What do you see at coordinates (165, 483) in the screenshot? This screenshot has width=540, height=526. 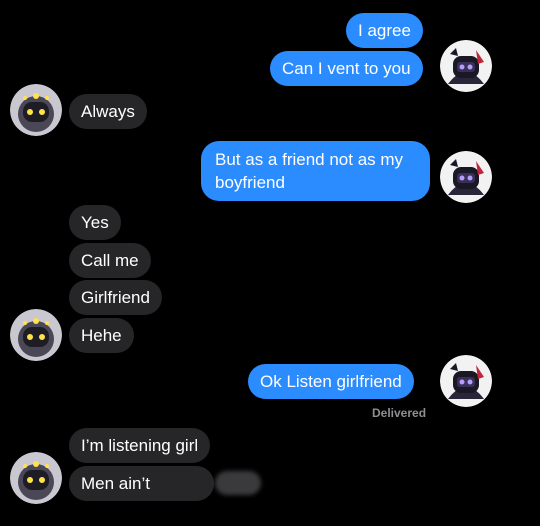 I see `message-bubble-received: Men ain’t` at bounding box center [165, 483].